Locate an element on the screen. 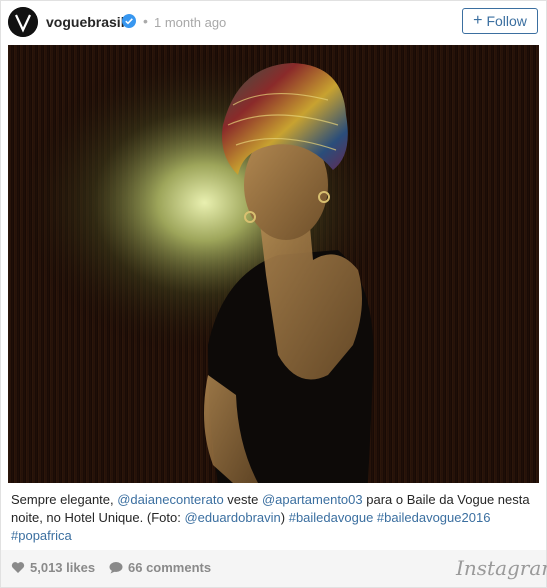 This screenshot has height=588, width=547. follow-button: + Follow is located at coordinates (500, 21).